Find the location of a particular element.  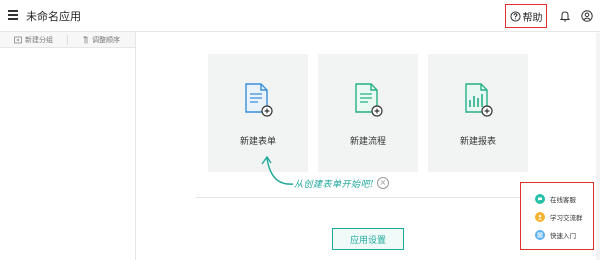

new-report-card: 新建报表 is located at coordinates (478, 113).